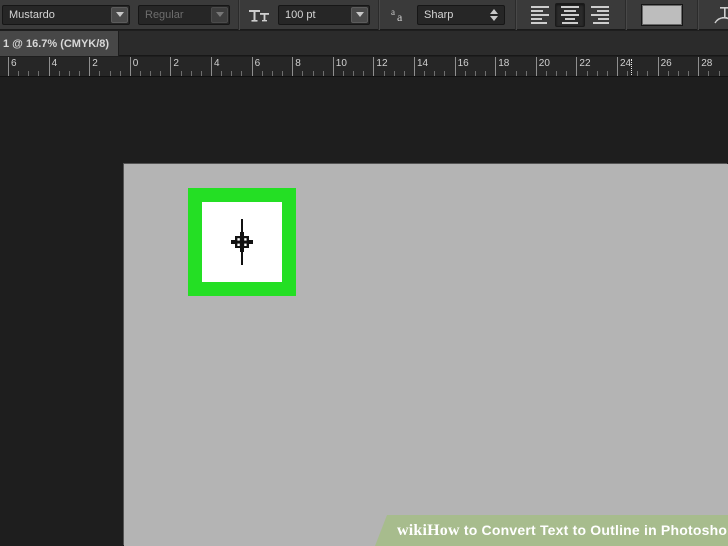 This screenshot has width=728, height=546. Describe the element at coordinates (593, 529) in the screenshot. I see `watermark-title: to Convert Text to Outline in Photoshop` at that location.